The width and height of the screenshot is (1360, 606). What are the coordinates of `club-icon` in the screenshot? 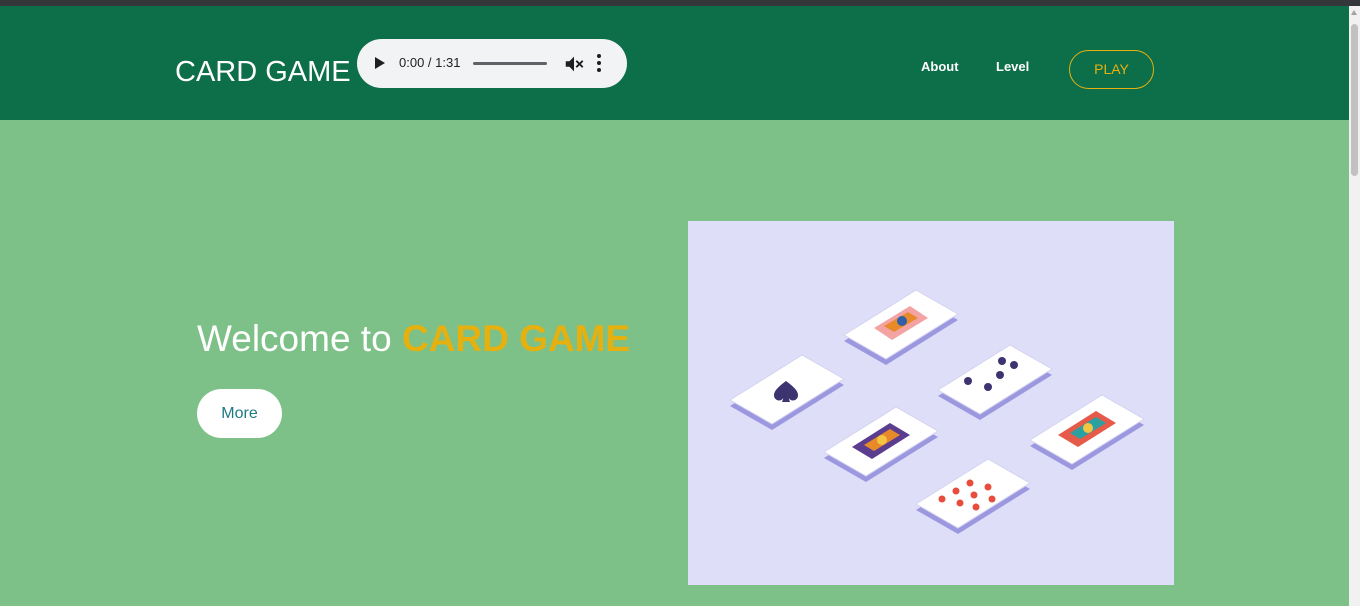 It's located at (968, 381).